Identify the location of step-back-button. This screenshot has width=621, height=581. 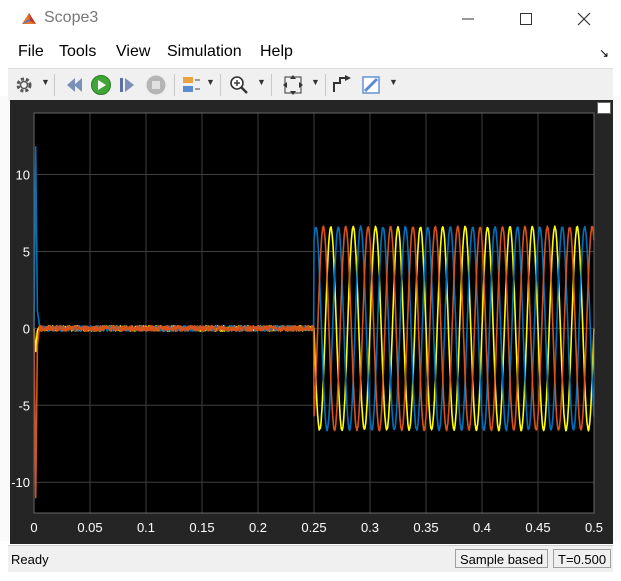
(74, 85).